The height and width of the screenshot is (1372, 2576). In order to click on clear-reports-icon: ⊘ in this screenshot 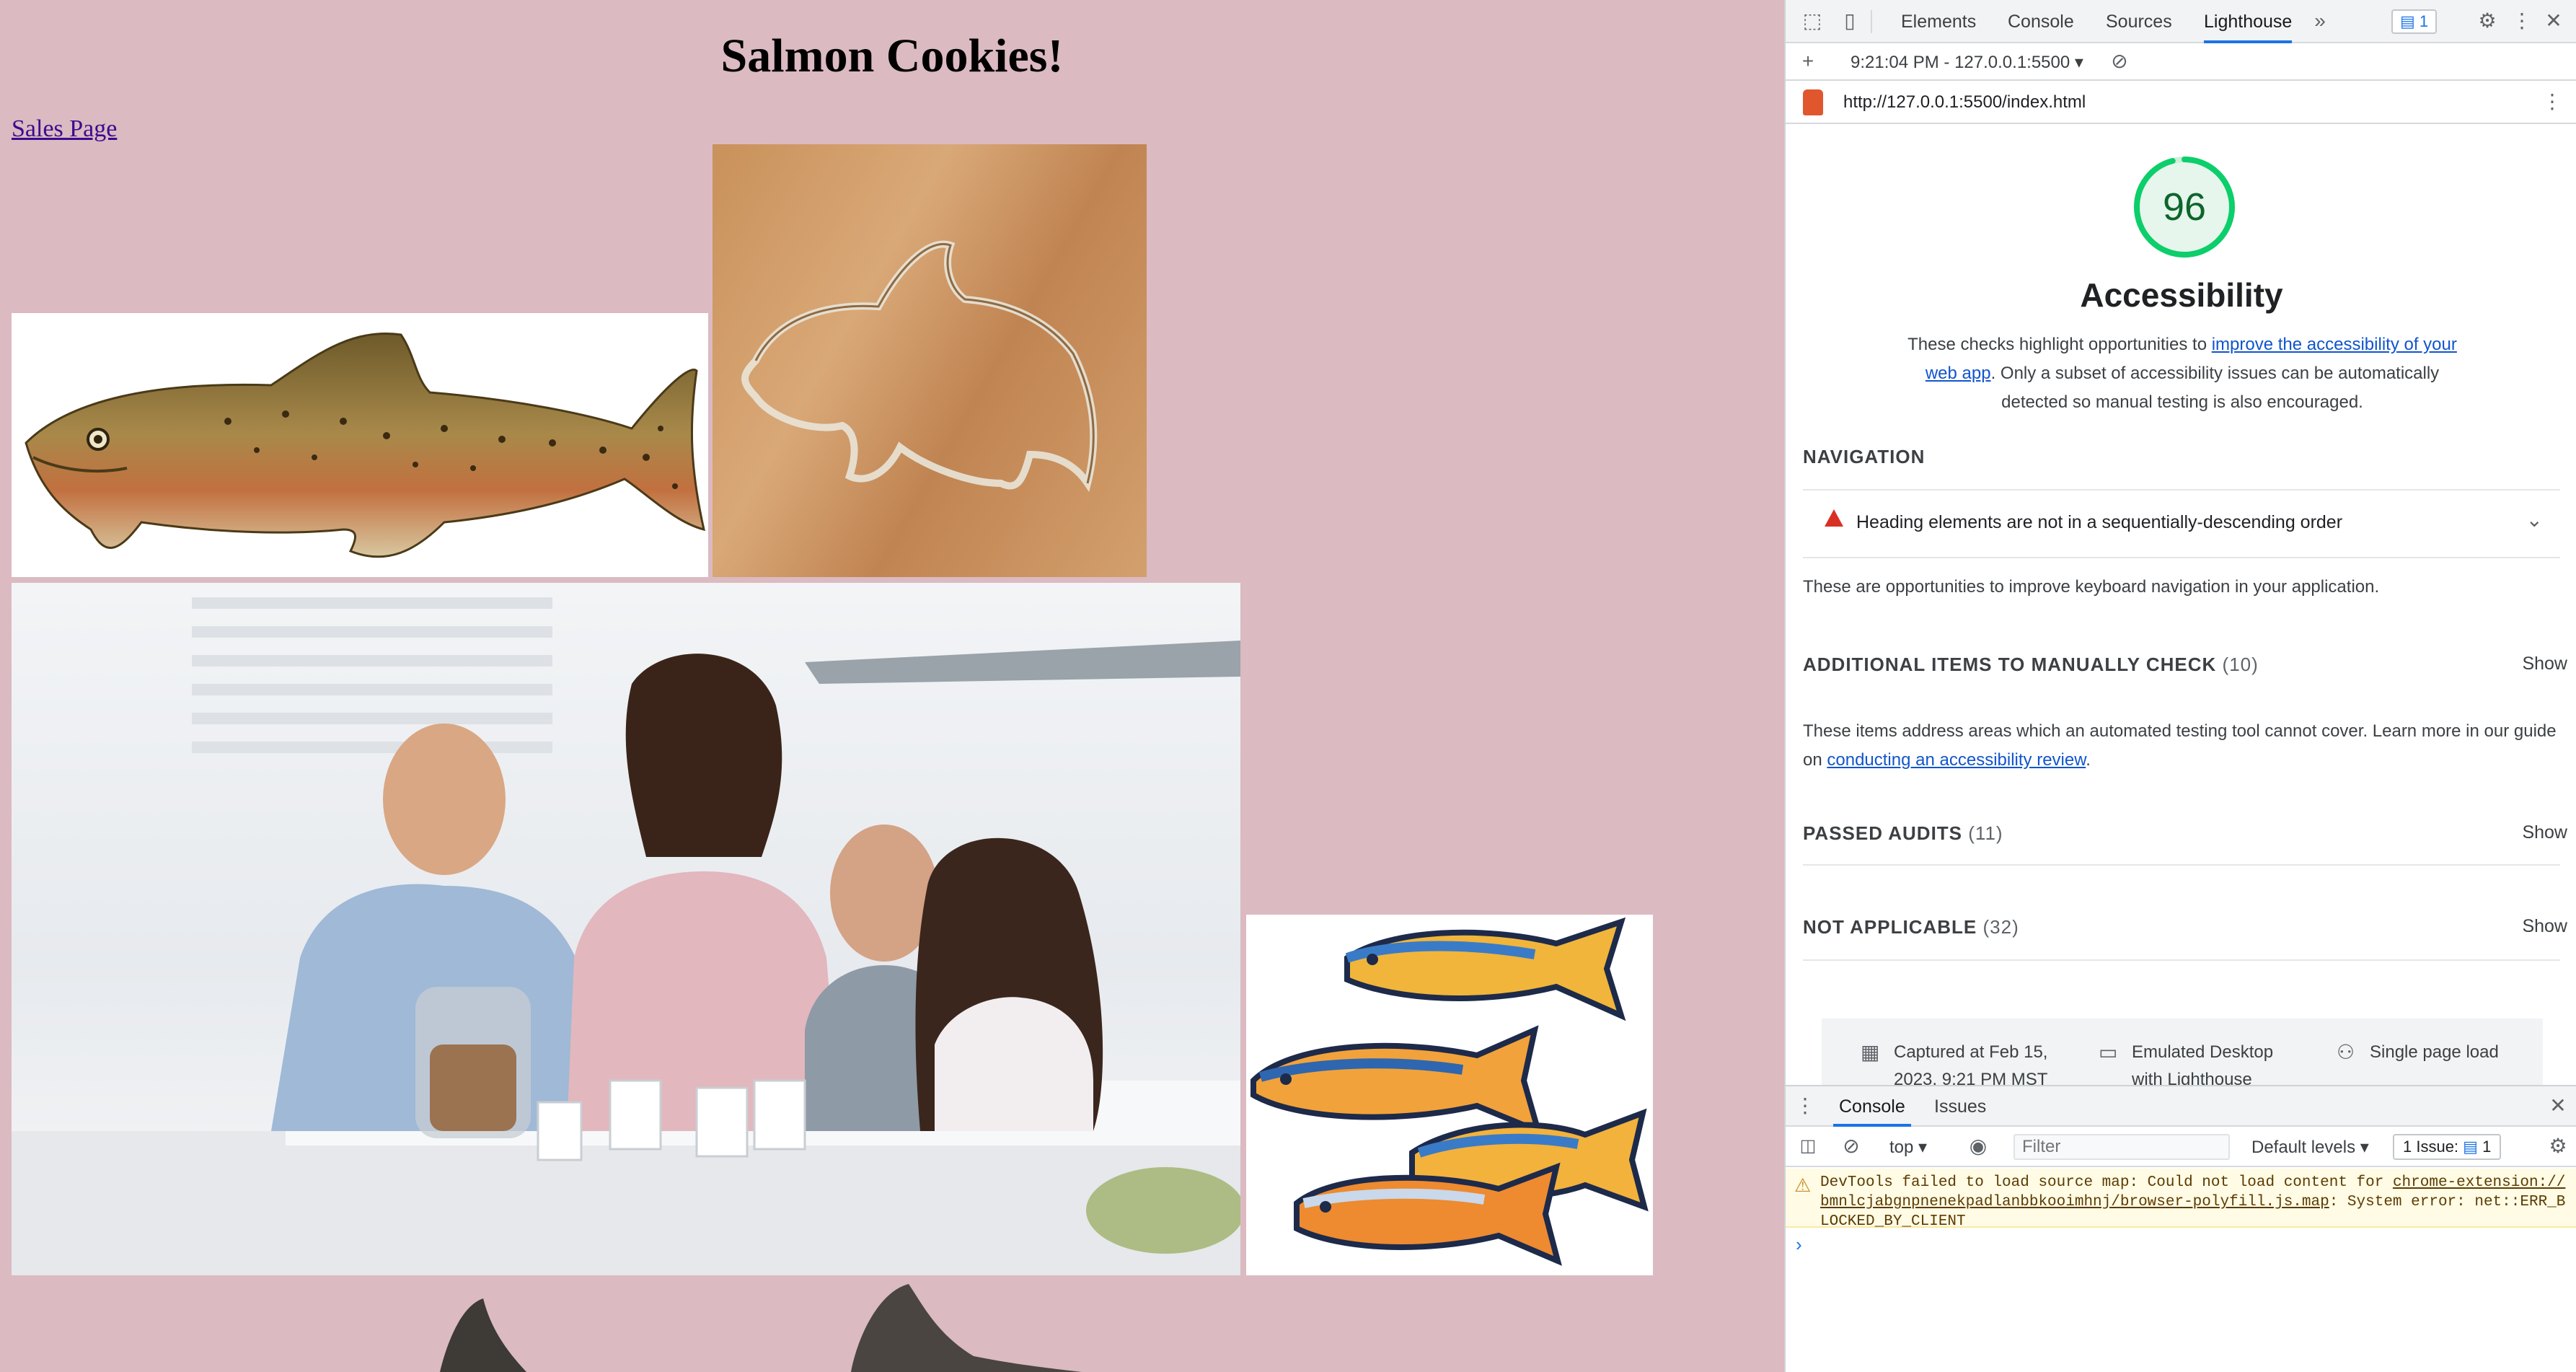, I will do `click(2119, 61)`.